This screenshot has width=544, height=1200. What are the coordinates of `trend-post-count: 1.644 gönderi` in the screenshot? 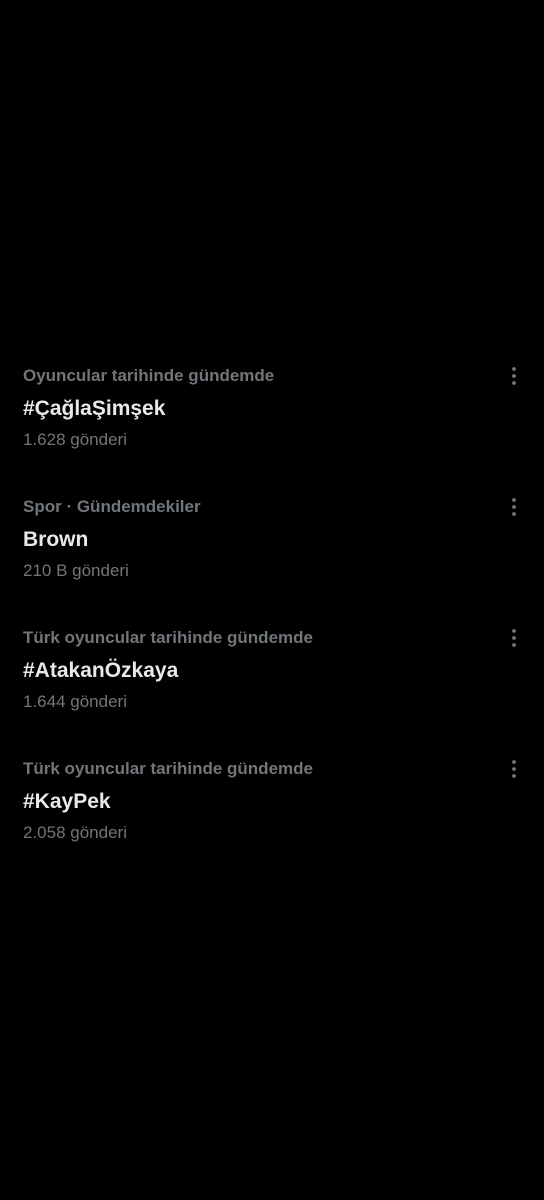 It's located at (75, 701).